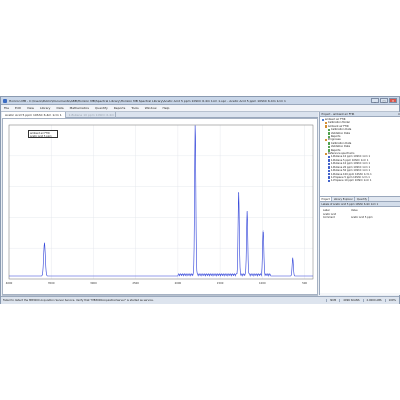  I want to click on minimize-button: _, so click(375, 100).